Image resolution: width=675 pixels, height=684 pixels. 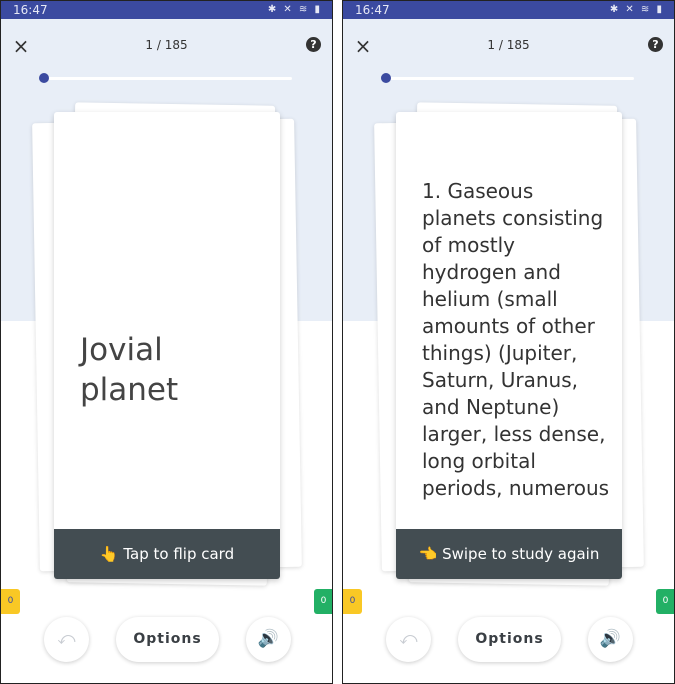 I want to click on card-term: Jovial planet, so click(x=129, y=370).